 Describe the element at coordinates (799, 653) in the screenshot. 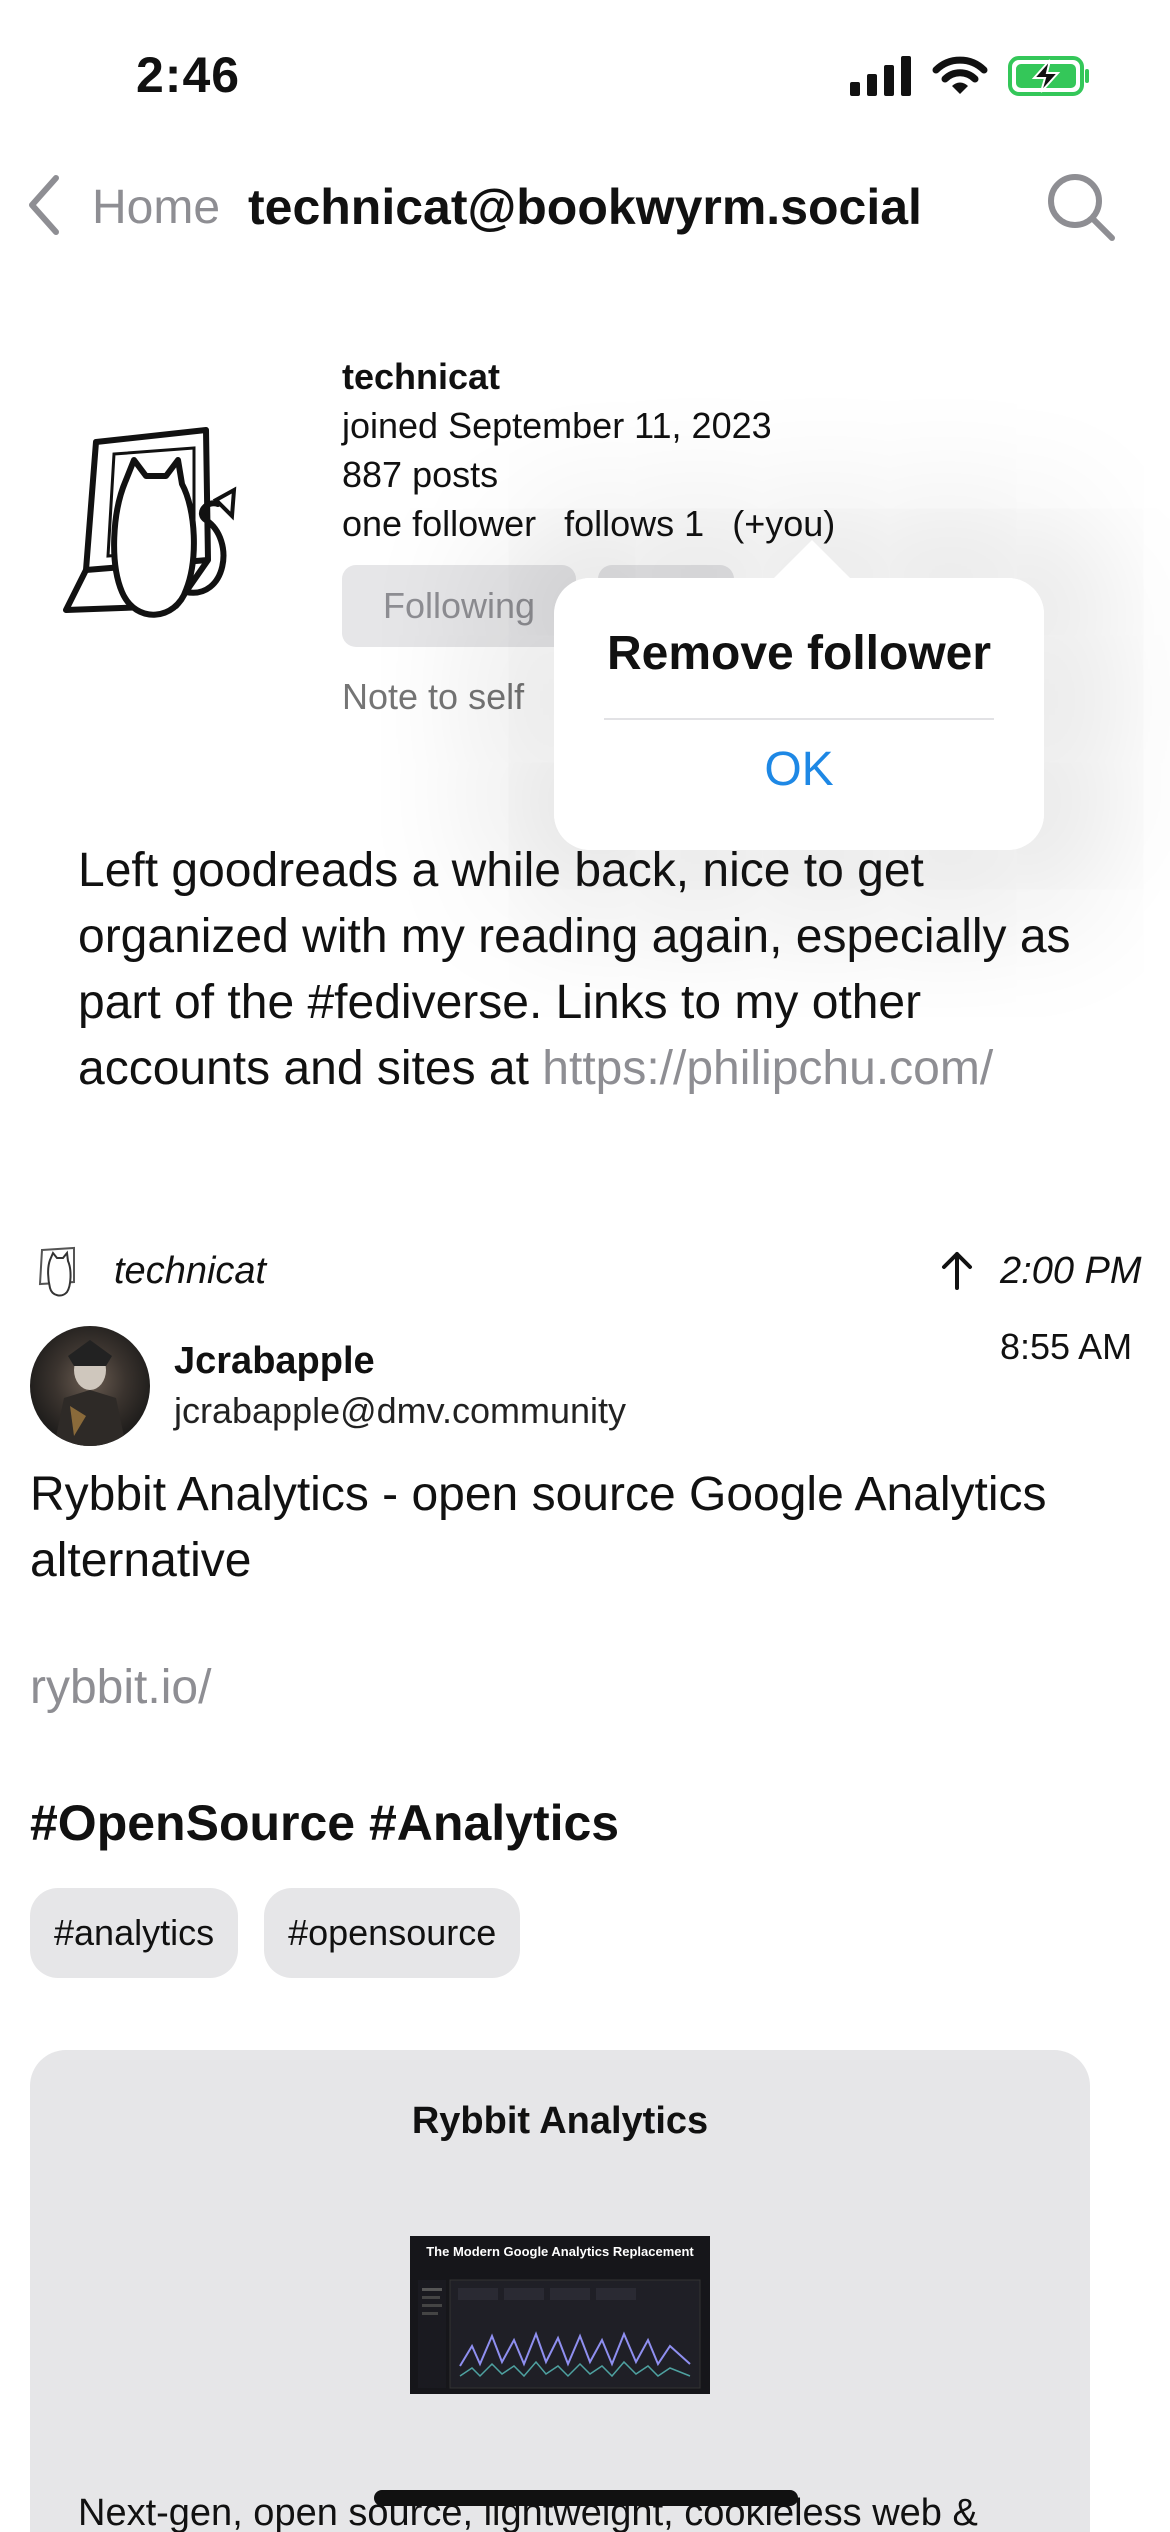

I see `popover-title: Remove follower` at that location.